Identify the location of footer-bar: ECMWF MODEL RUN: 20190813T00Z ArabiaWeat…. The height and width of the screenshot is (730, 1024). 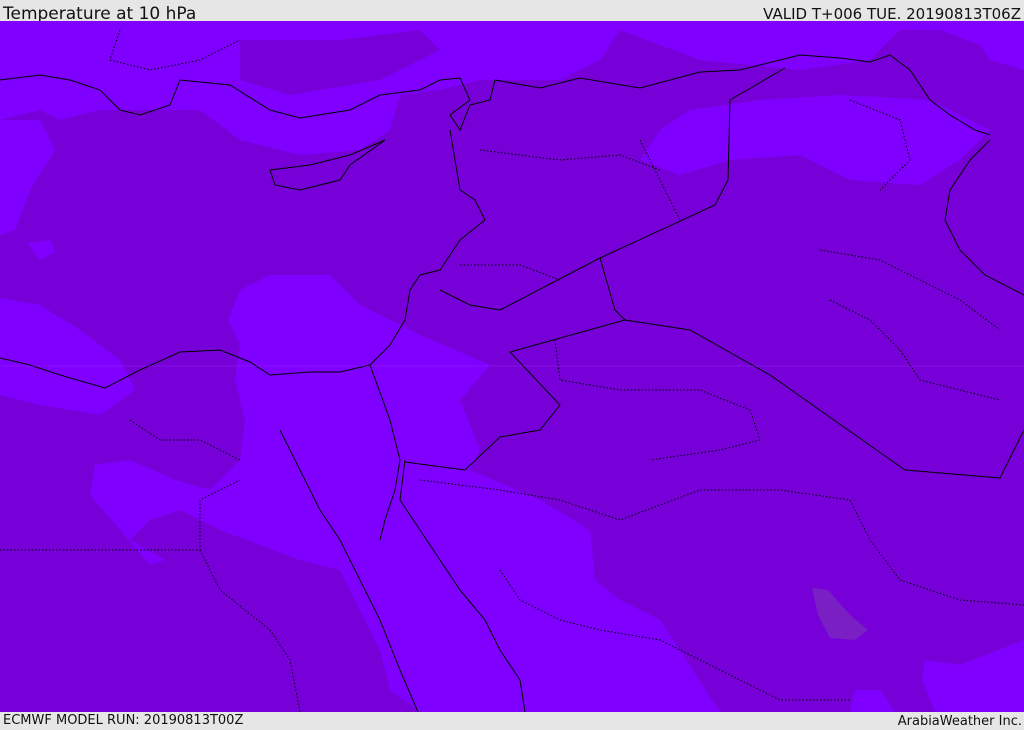
(512, 720).